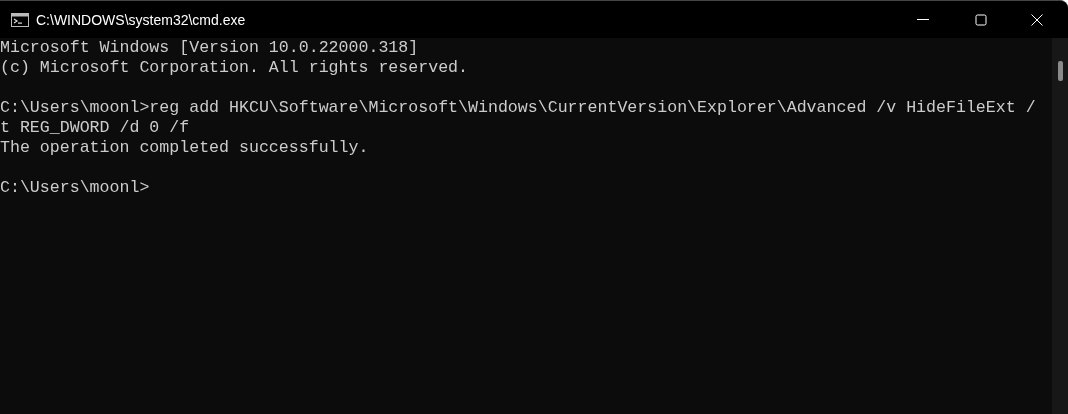 The height and width of the screenshot is (414, 1068). I want to click on console-line: Microsoft Windows [Version 10.0.22000.318], so click(209, 47).